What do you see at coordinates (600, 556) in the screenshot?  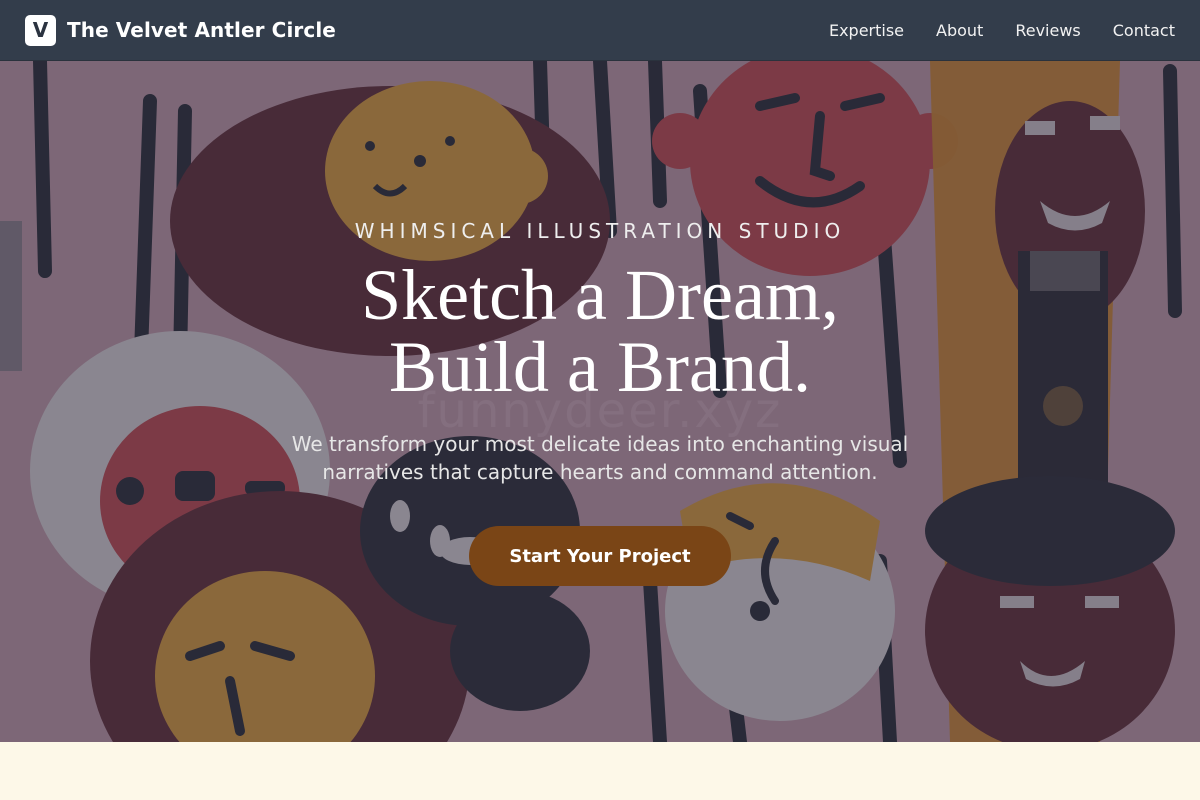 I see `start-project-button: Start Your Project` at bounding box center [600, 556].